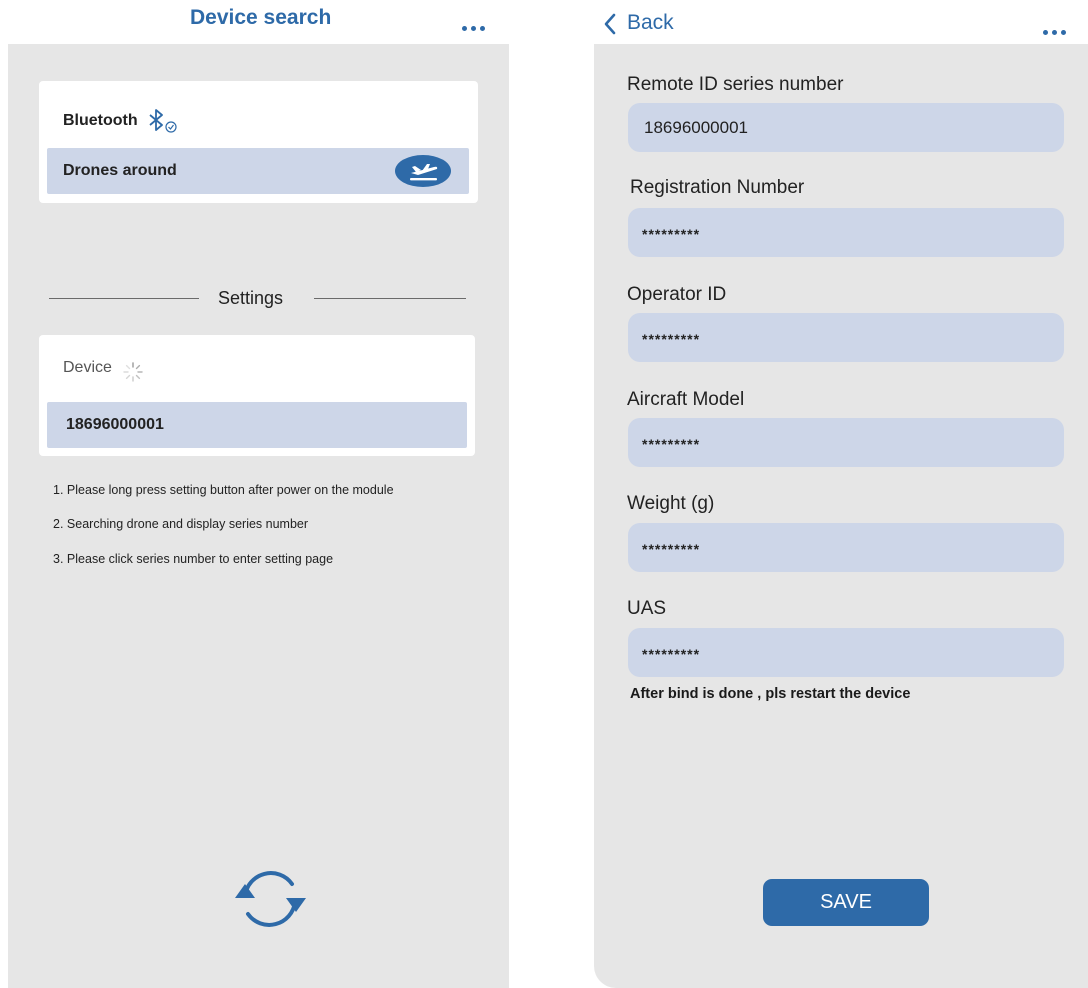 The height and width of the screenshot is (988, 1088). What do you see at coordinates (124, 298) in the screenshot?
I see `divider-left` at bounding box center [124, 298].